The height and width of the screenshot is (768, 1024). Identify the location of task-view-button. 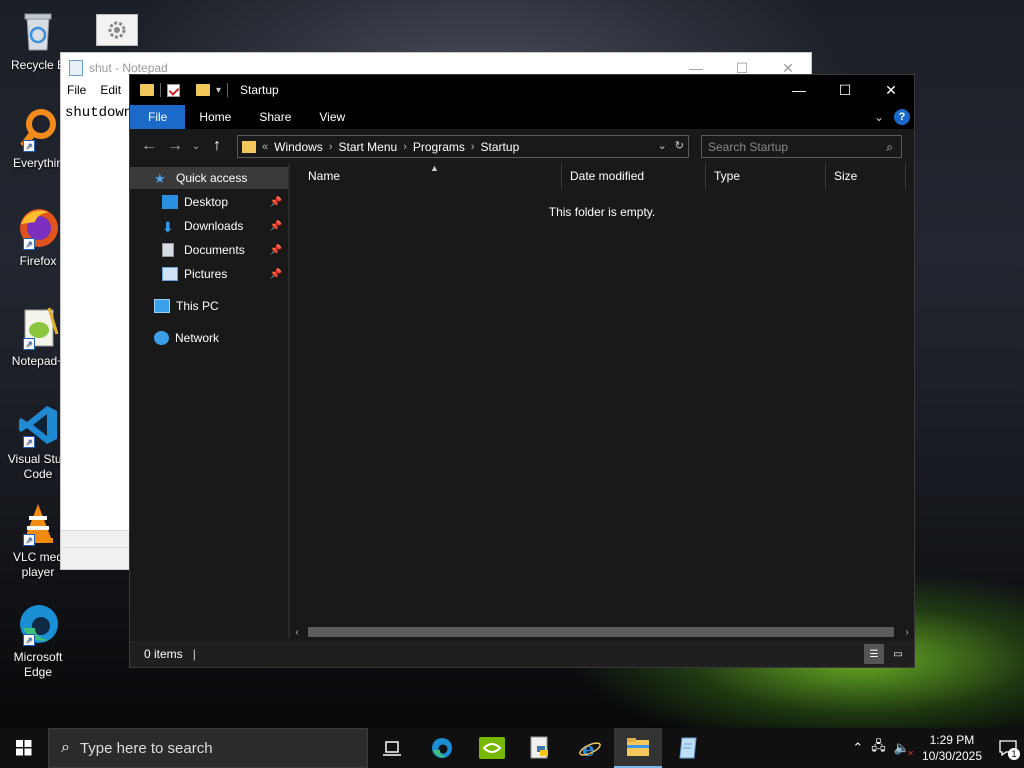
(392, 748).